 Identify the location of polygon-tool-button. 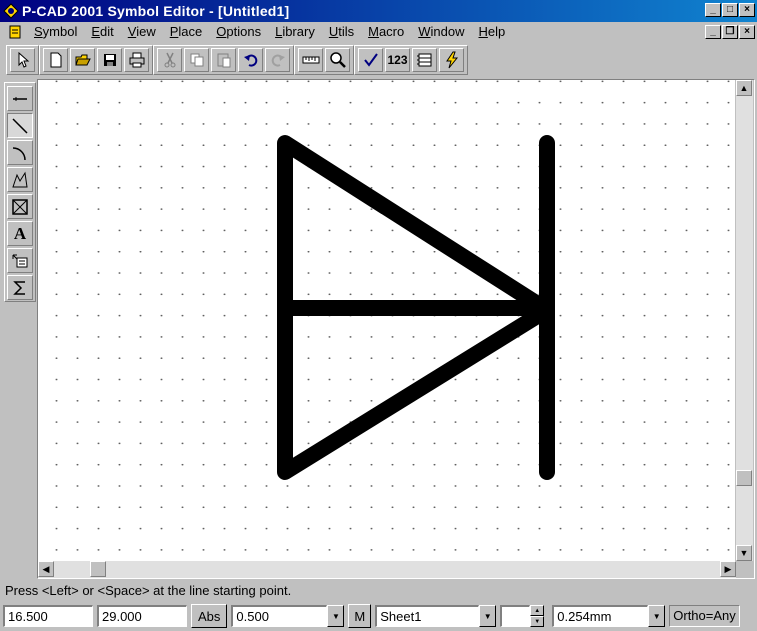
(20, 179).